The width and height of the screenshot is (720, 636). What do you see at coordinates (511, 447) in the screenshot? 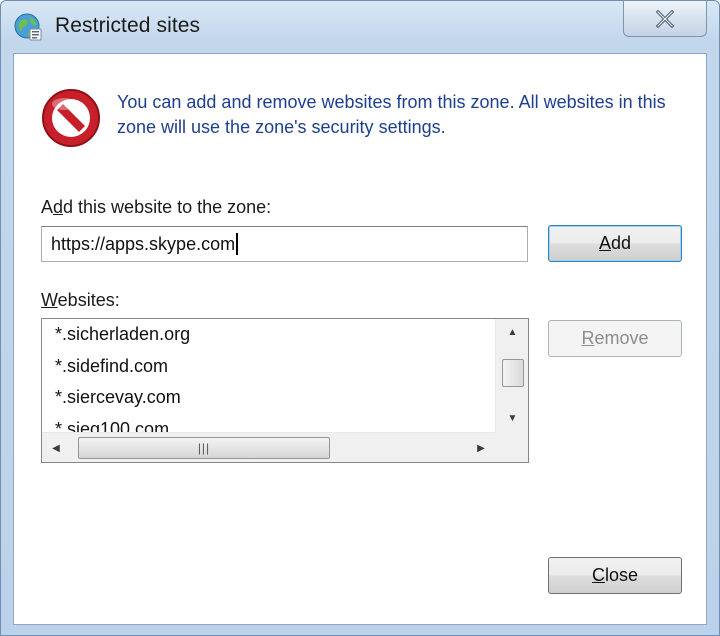
I see `scrollbar-corner` at bounding box center [511, 447].